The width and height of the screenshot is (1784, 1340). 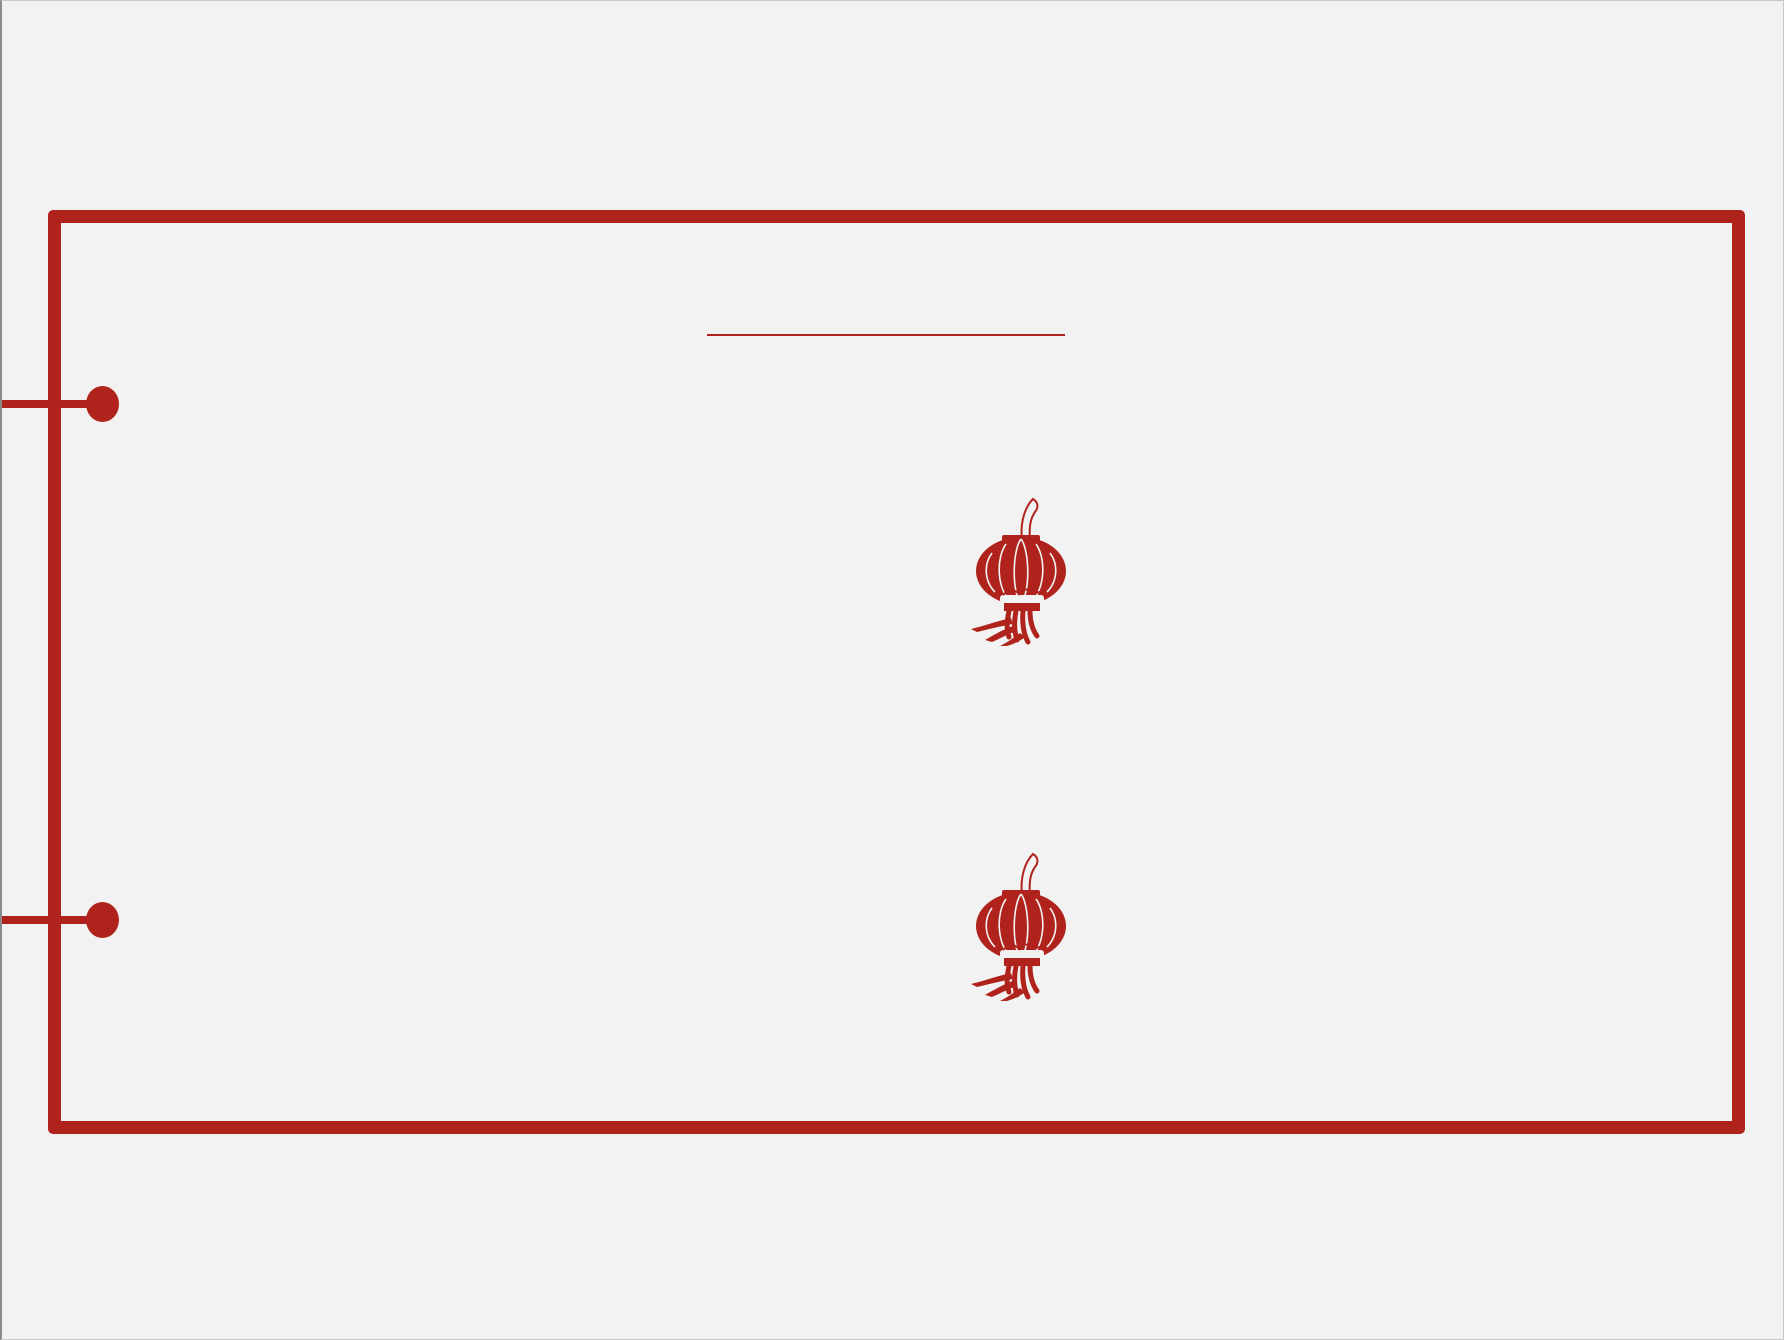 I want to click on binding-top, so click(x=61, y=404).